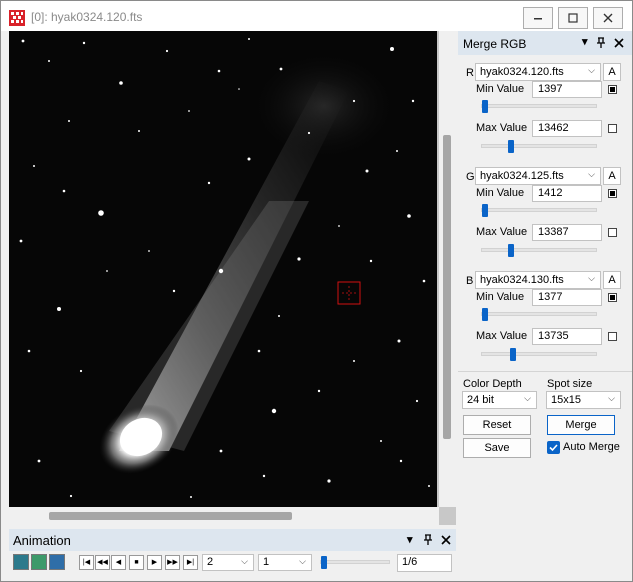 The image size is (633, 582). Describe the element at coordinates (266, 562) in the screenshot. I see `step-value: 1` at that location.